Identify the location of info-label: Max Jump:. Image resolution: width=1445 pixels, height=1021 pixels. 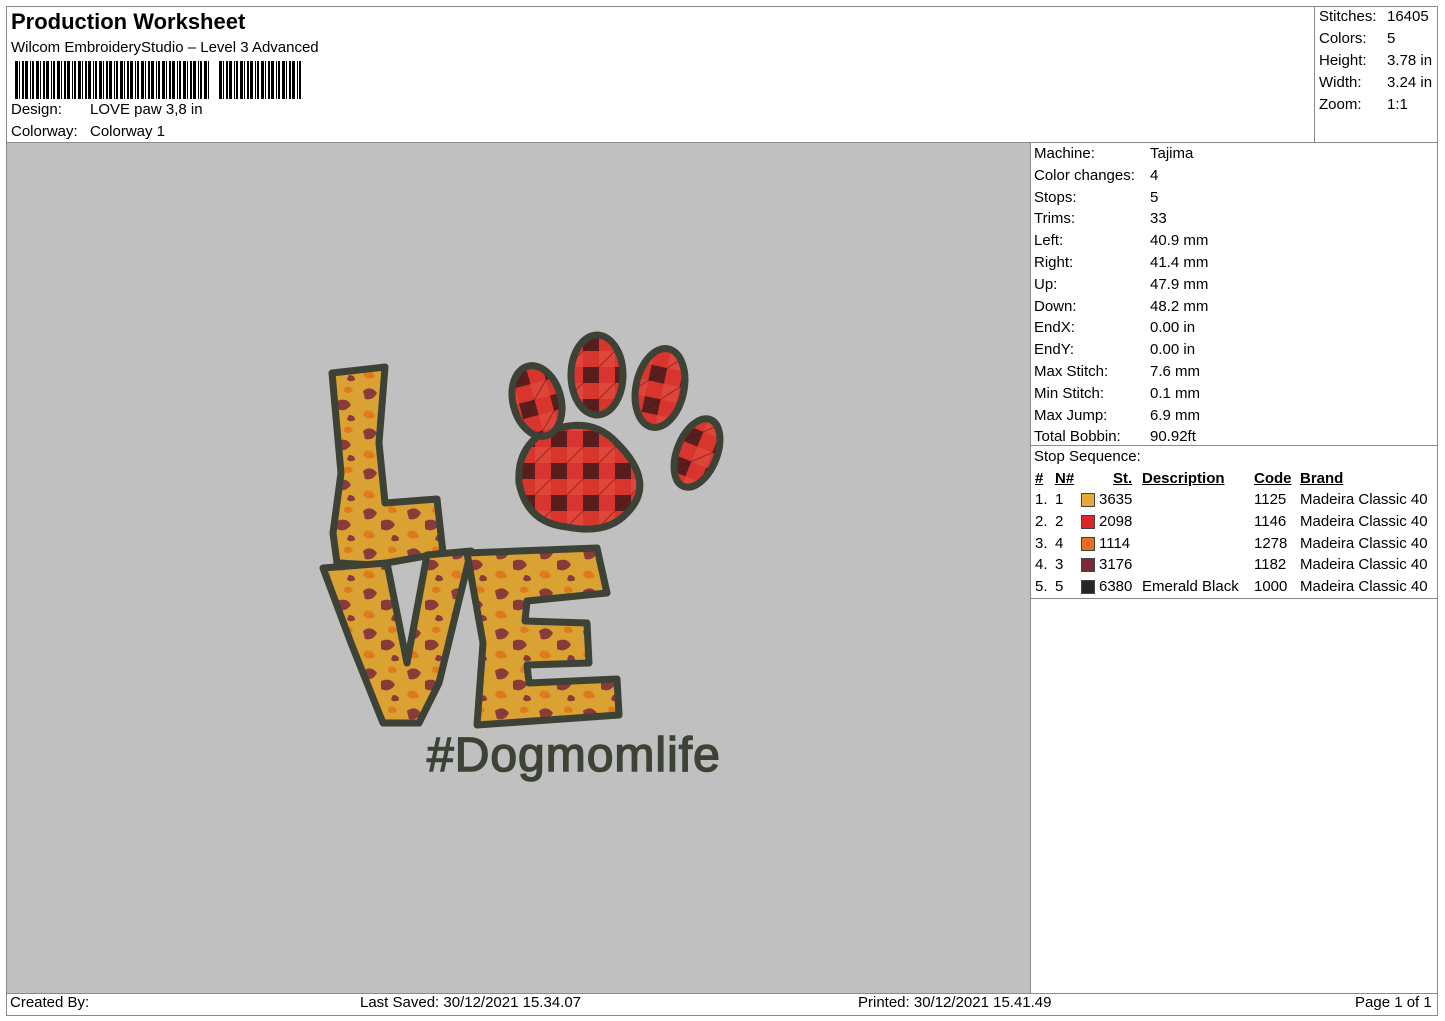
(1071, 415).